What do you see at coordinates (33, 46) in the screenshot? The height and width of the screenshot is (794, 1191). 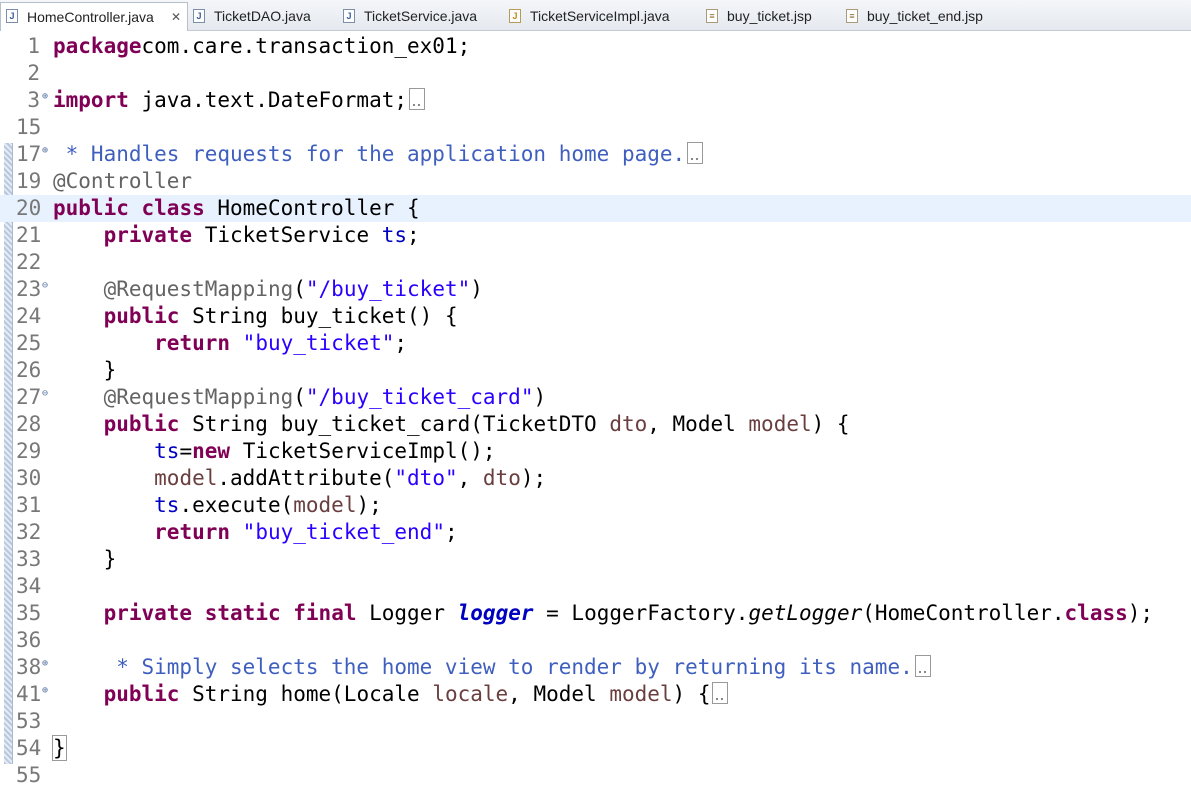 I see `line-number: 1` at bounding box center [33, 46].